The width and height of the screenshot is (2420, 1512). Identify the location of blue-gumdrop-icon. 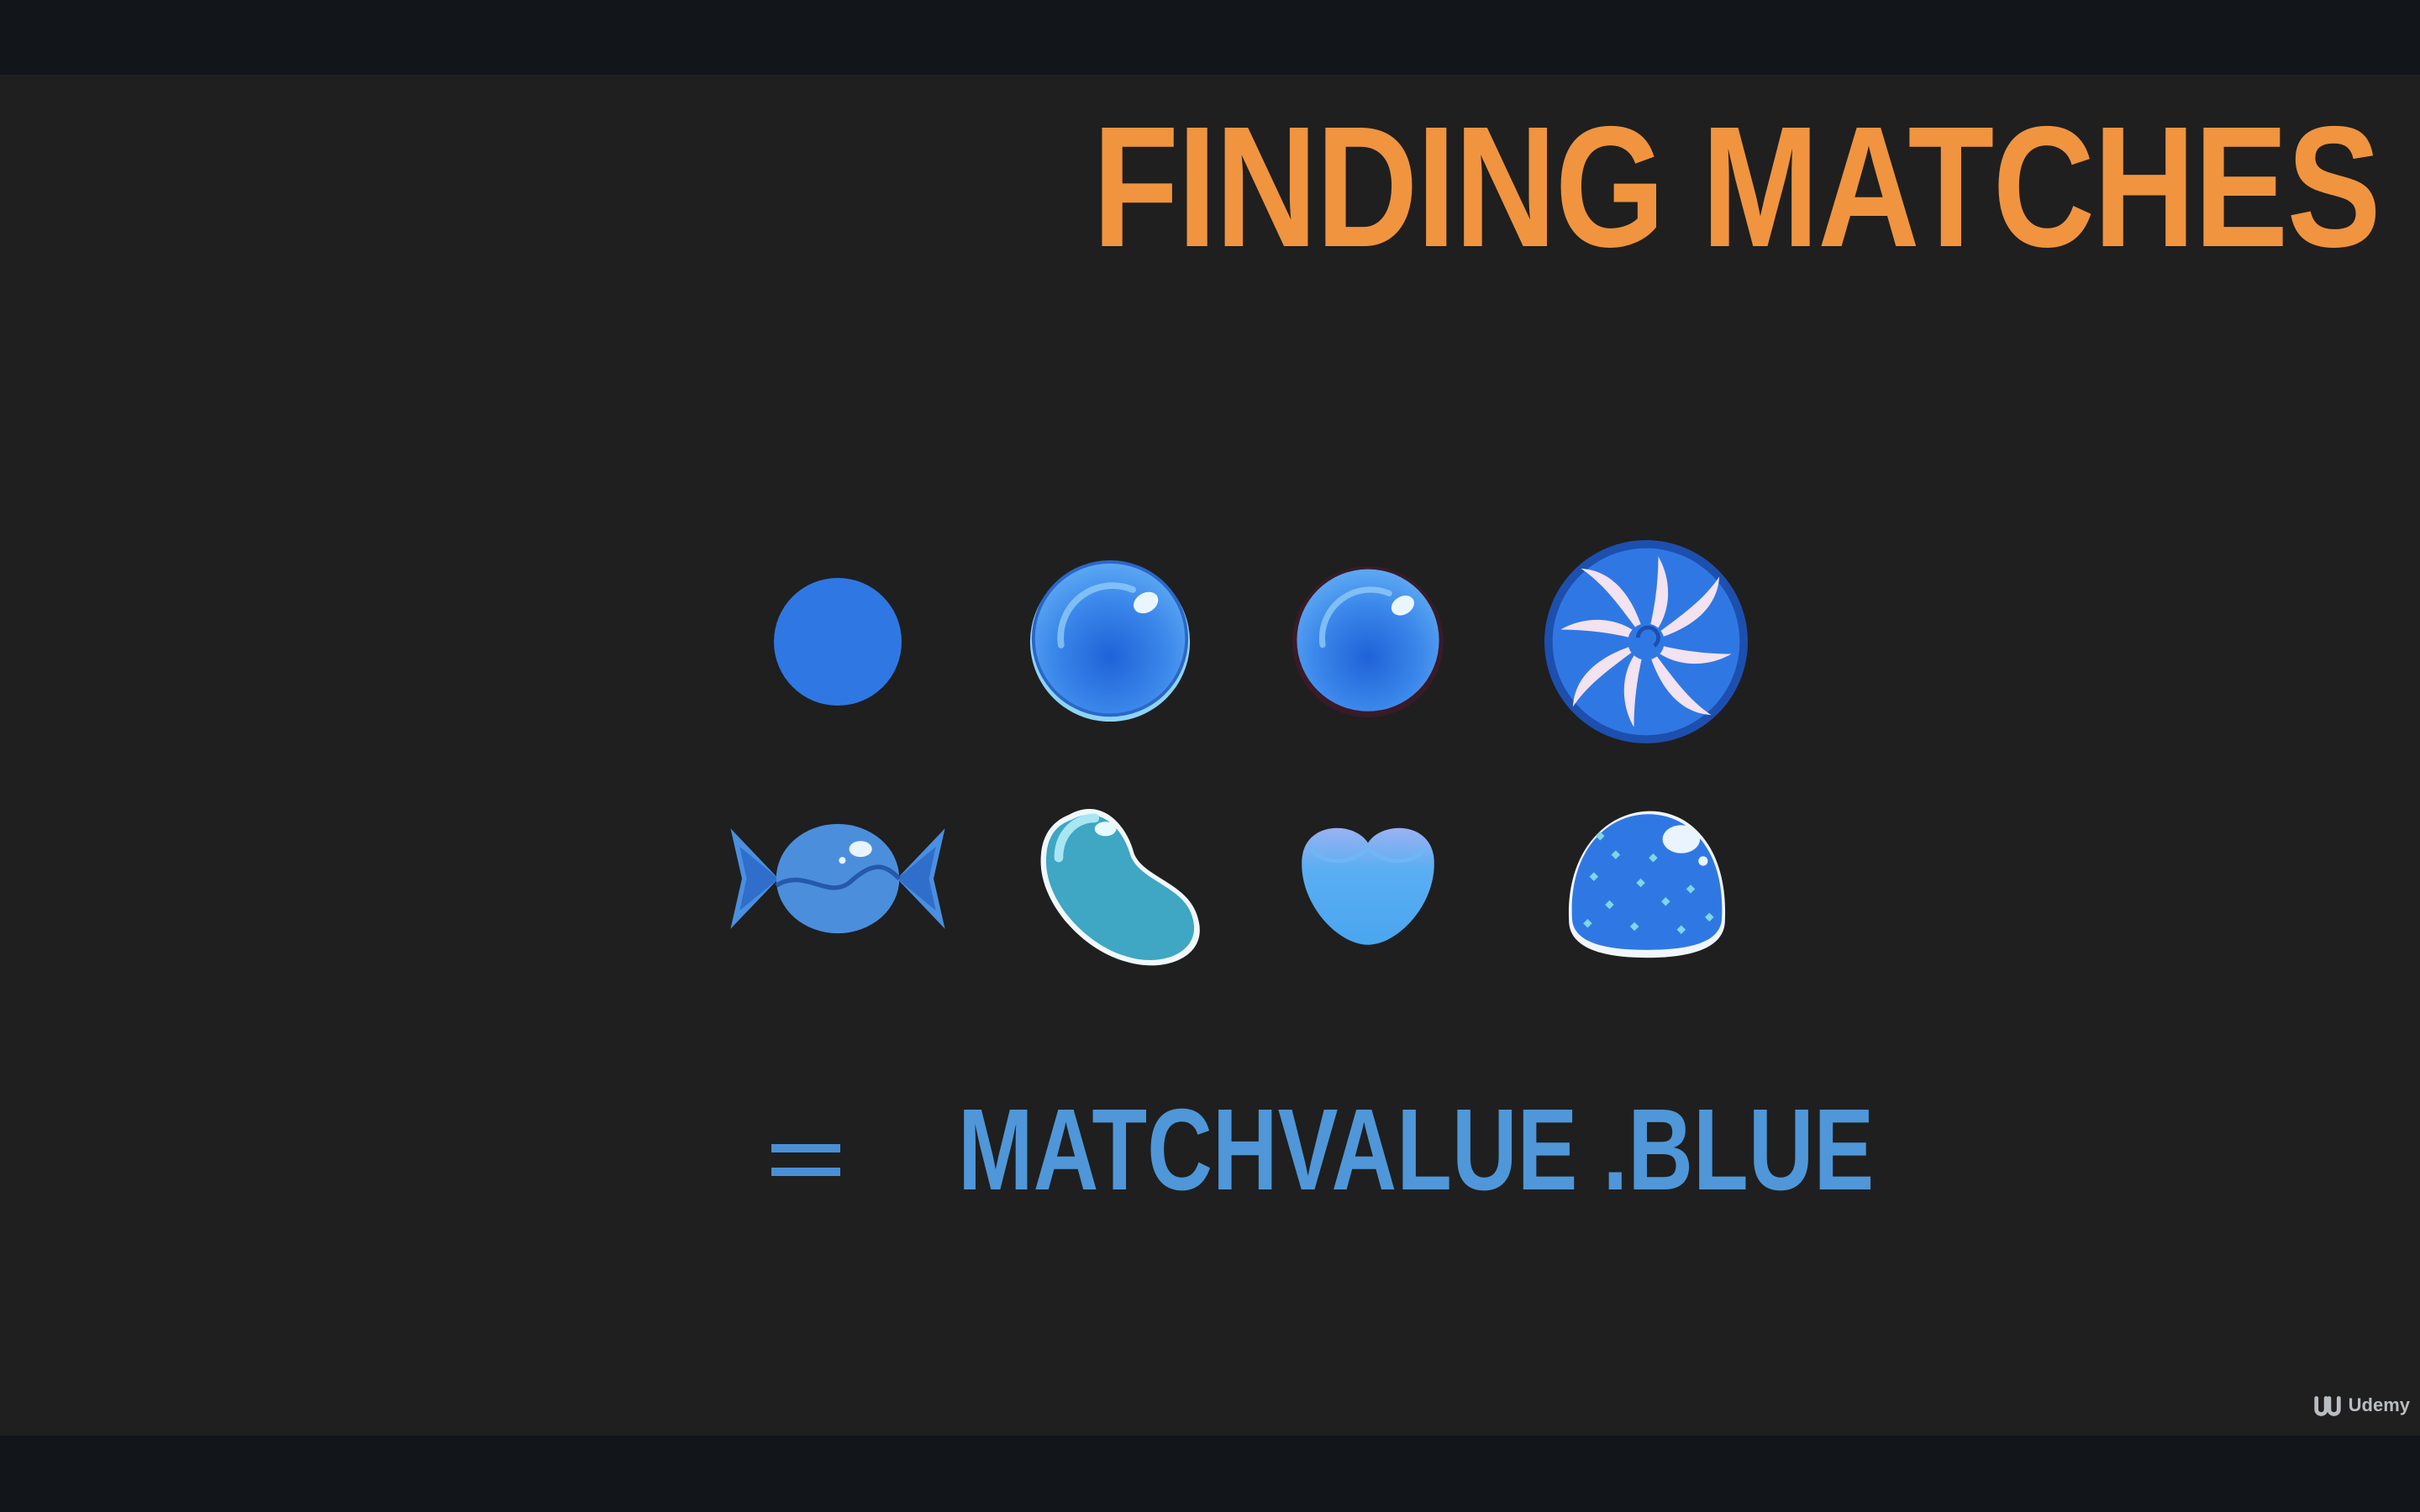
(1647, 883).